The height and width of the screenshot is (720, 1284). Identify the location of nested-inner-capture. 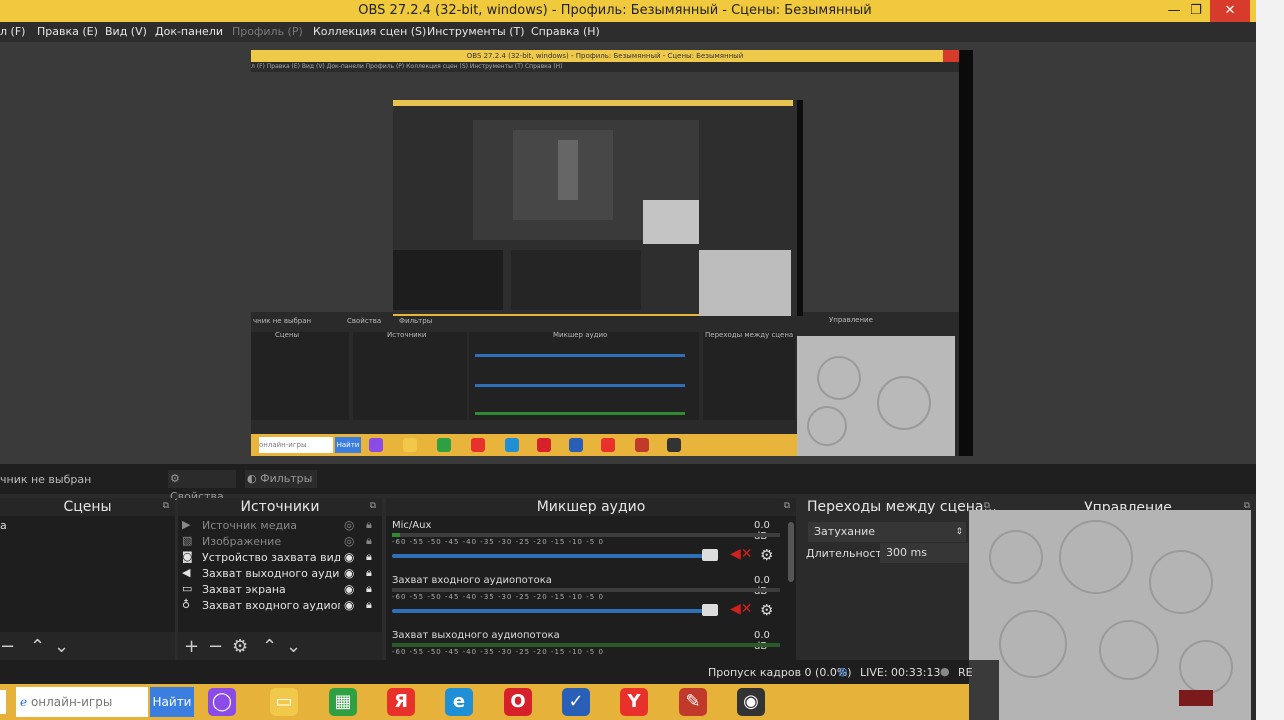
(598, 213).